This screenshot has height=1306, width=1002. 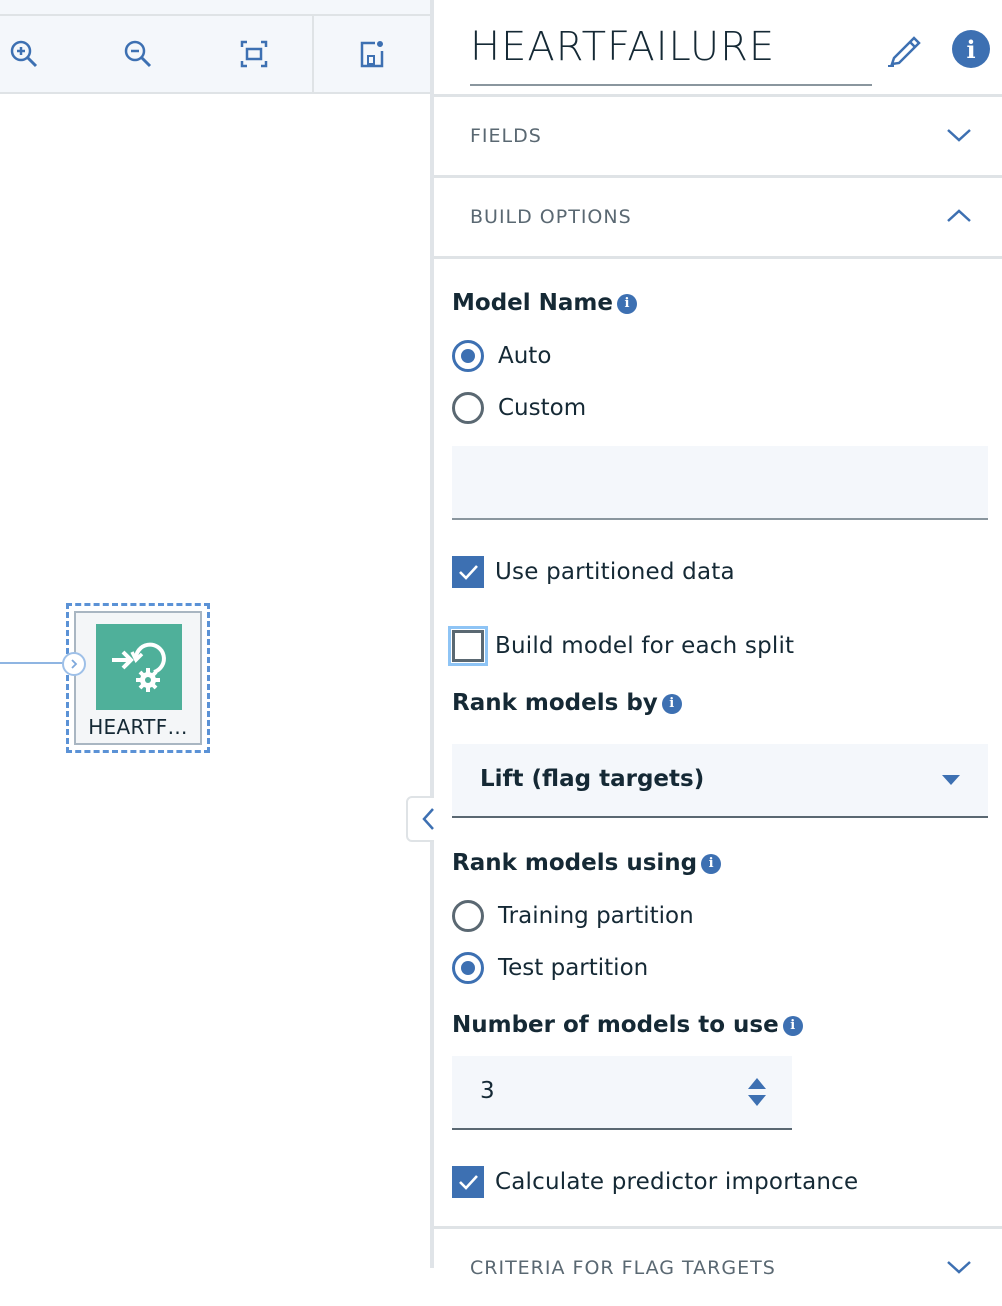 I want to click on checkbox-label: Build model for each split, so click(x=645, y=646).